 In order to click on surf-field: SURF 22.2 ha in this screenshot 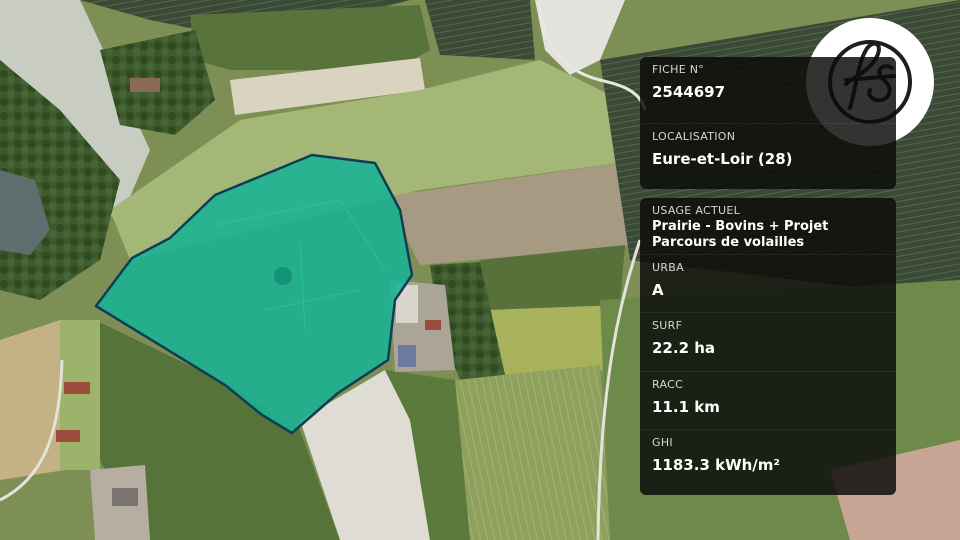, I will do `click(768, 341)`.